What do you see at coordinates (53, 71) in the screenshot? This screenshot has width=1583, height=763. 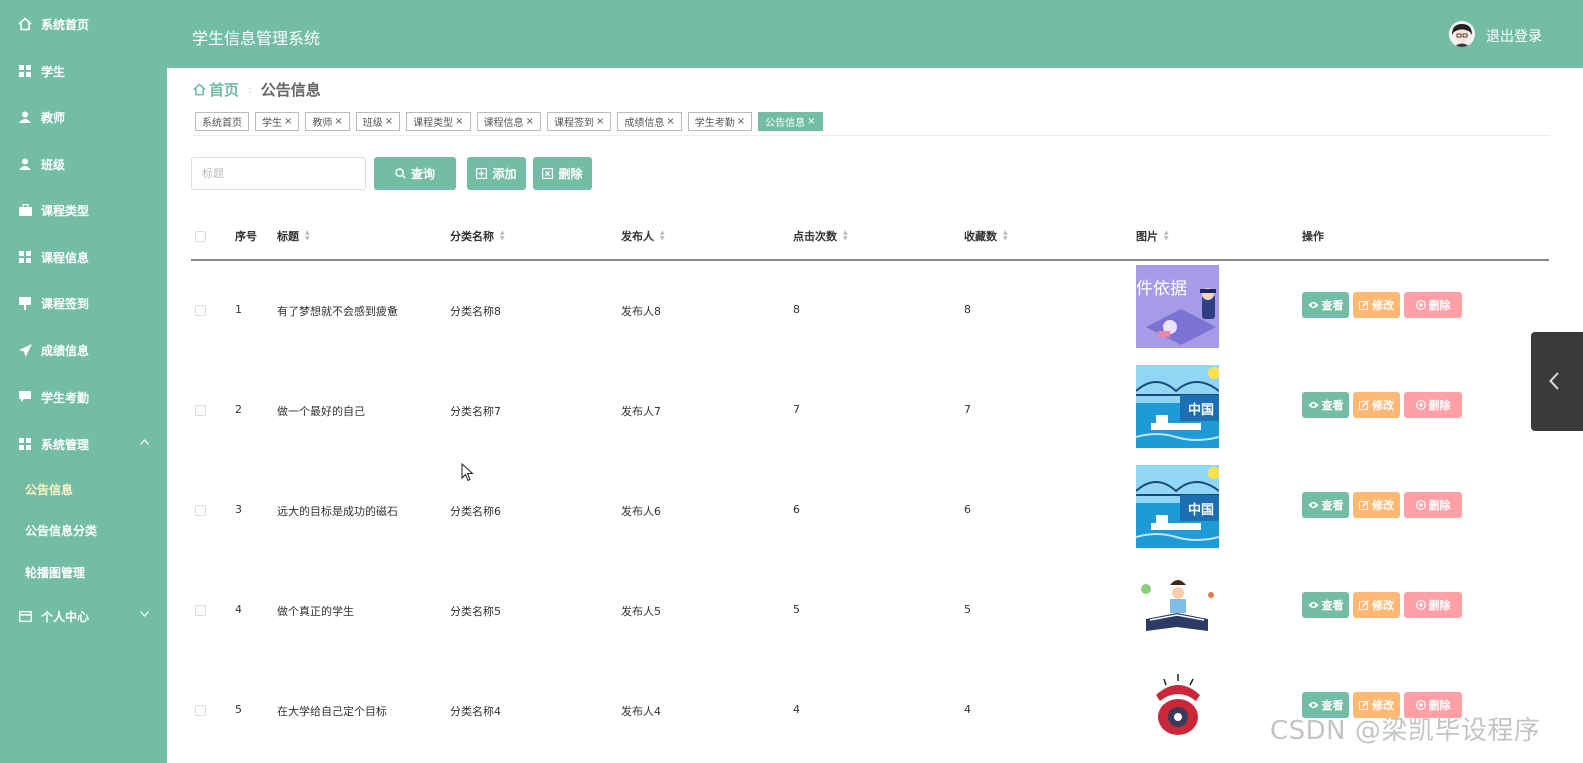 I see `sidebar-item-label: 学生` at bounding box center [53, 71].